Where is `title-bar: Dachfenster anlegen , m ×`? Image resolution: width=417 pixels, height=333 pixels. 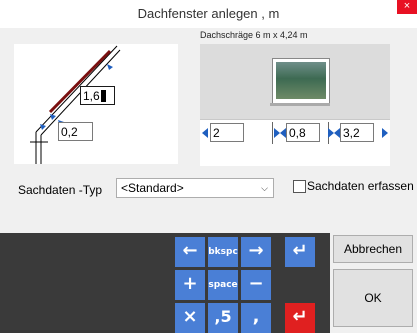 title-bar: Dachfenster anlegen , m × is located at coordinates (208, 14).